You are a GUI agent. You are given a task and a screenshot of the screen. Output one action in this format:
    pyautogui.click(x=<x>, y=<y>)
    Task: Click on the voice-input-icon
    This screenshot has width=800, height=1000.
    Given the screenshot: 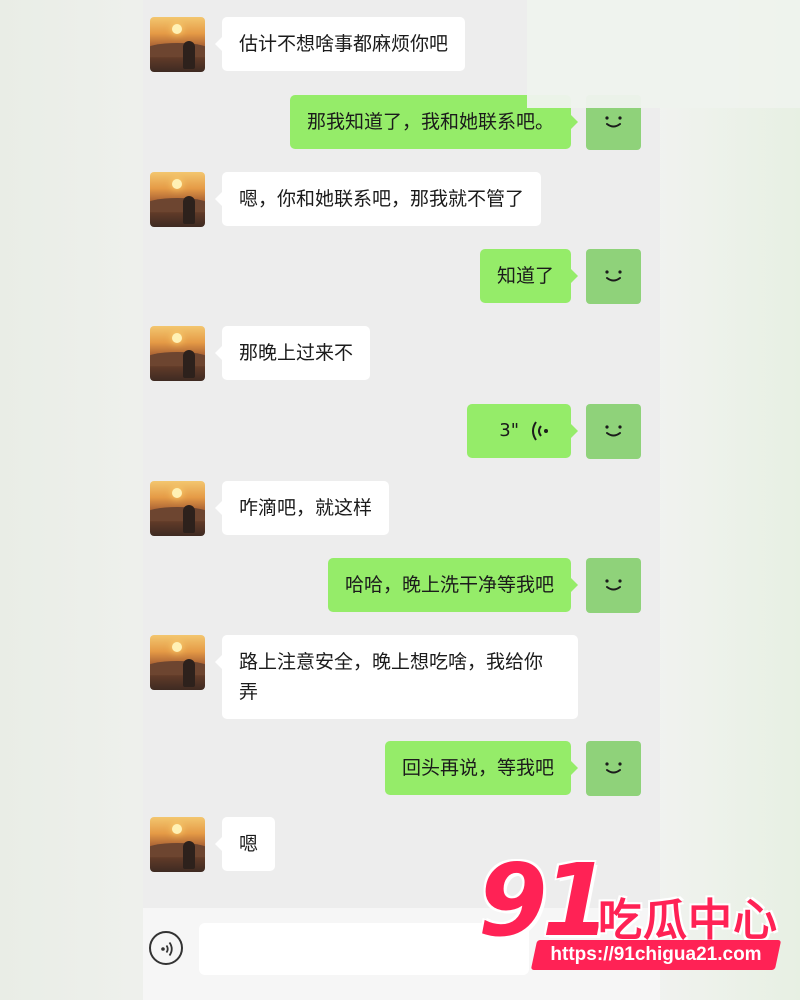 What is the action you would take?
    pyautogui.click(x=167, y=949)
    